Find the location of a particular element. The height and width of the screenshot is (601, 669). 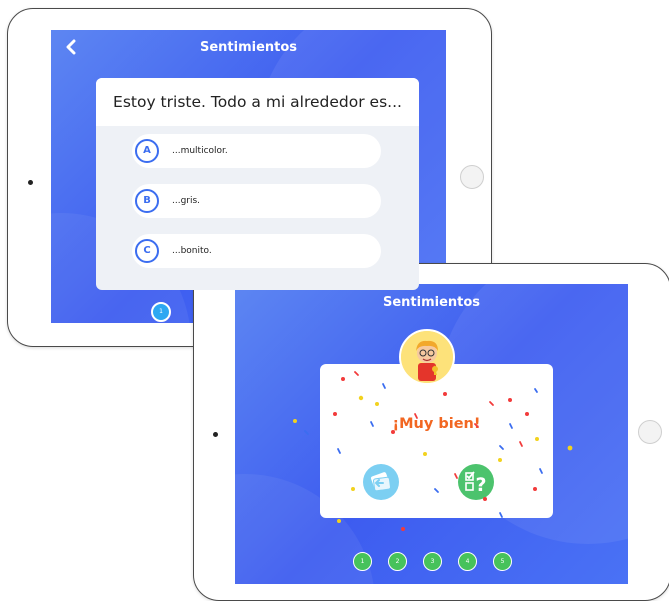

review-cards-icon is located at coordinates (380, 482).